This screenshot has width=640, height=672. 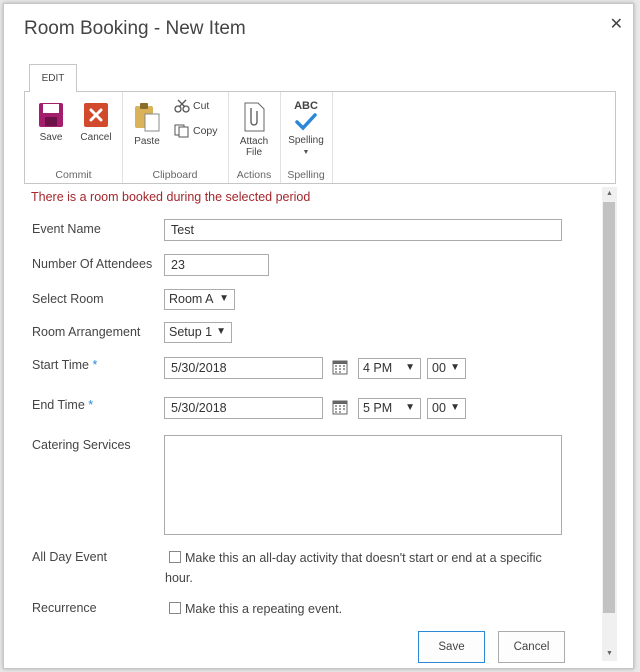 I want to click on end-minute-select: 00 ▼, so click(x=446, y=408).